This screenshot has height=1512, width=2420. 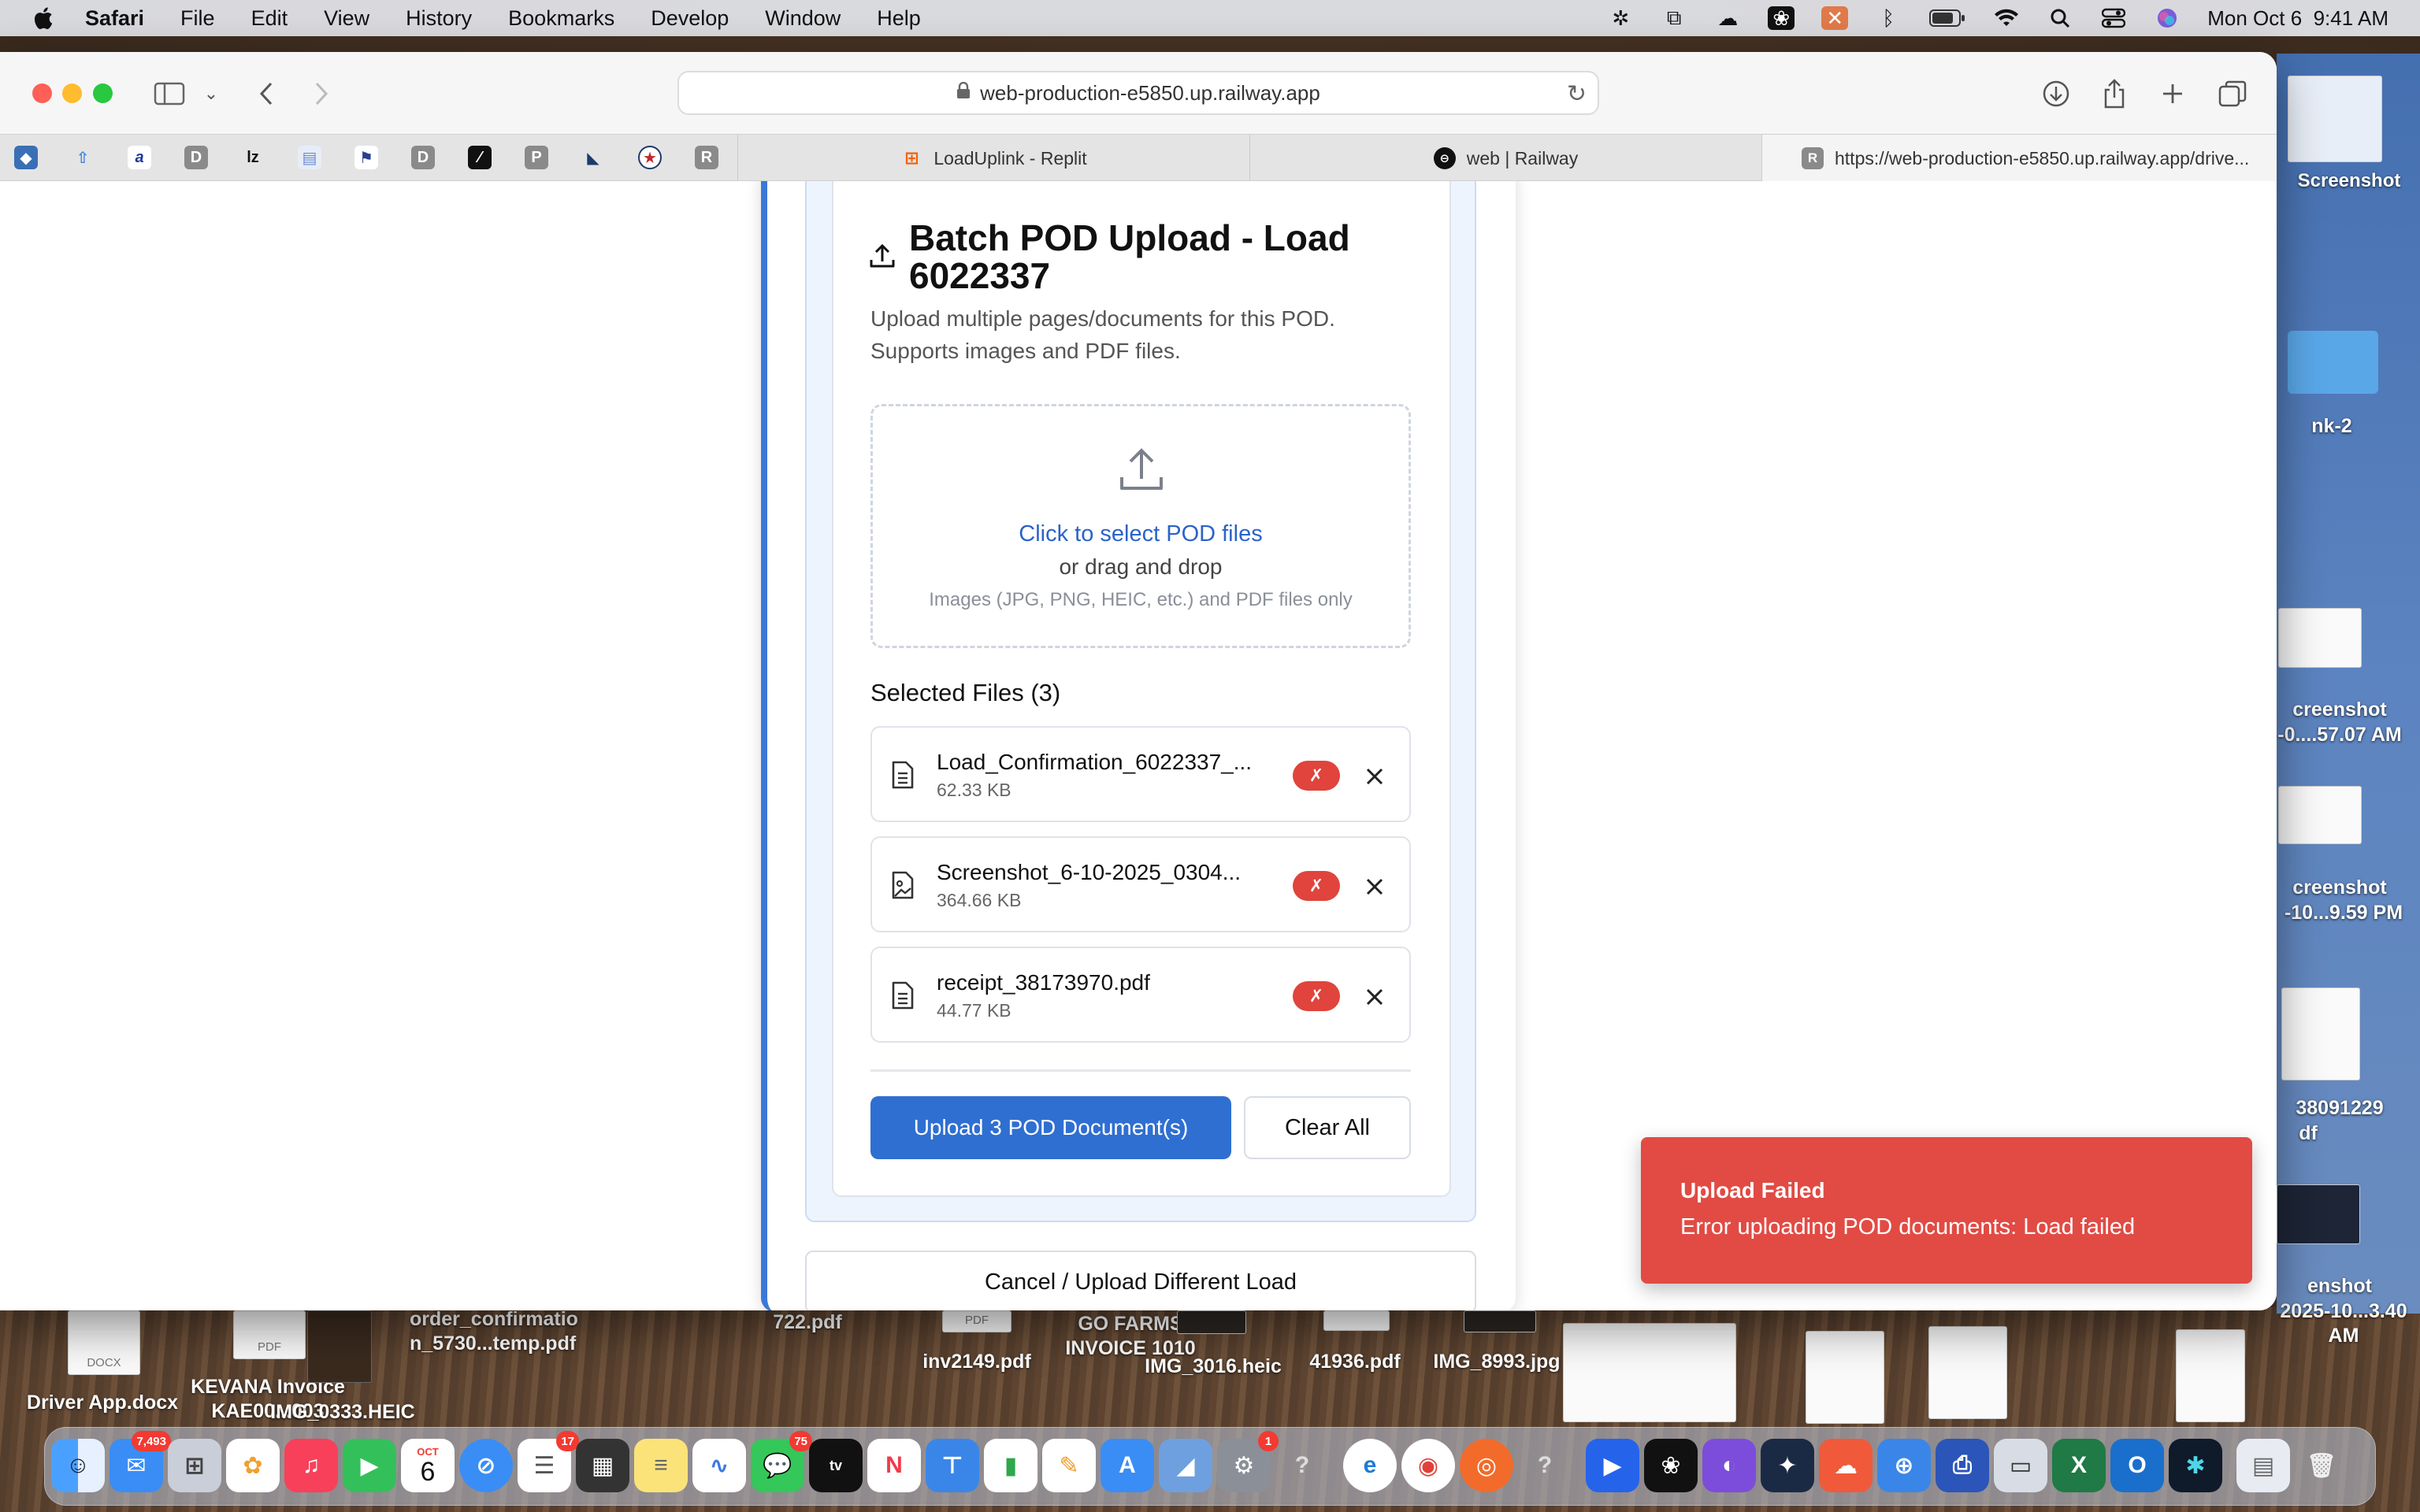 What do you see at coordinates (1612, 1465) in the screenshot?
I see `app-icon: ▶` at bounding box center [1612, 1465].